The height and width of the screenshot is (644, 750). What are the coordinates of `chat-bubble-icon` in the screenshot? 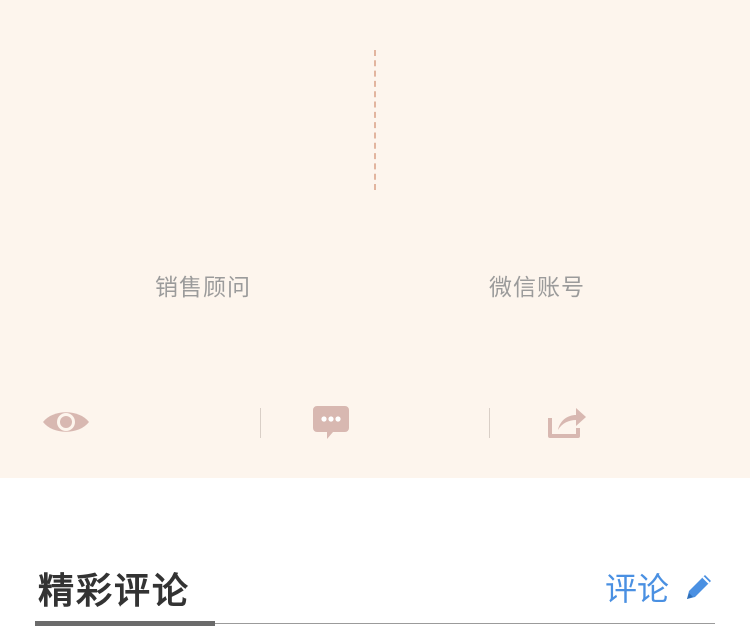 It's located at (331, 422).